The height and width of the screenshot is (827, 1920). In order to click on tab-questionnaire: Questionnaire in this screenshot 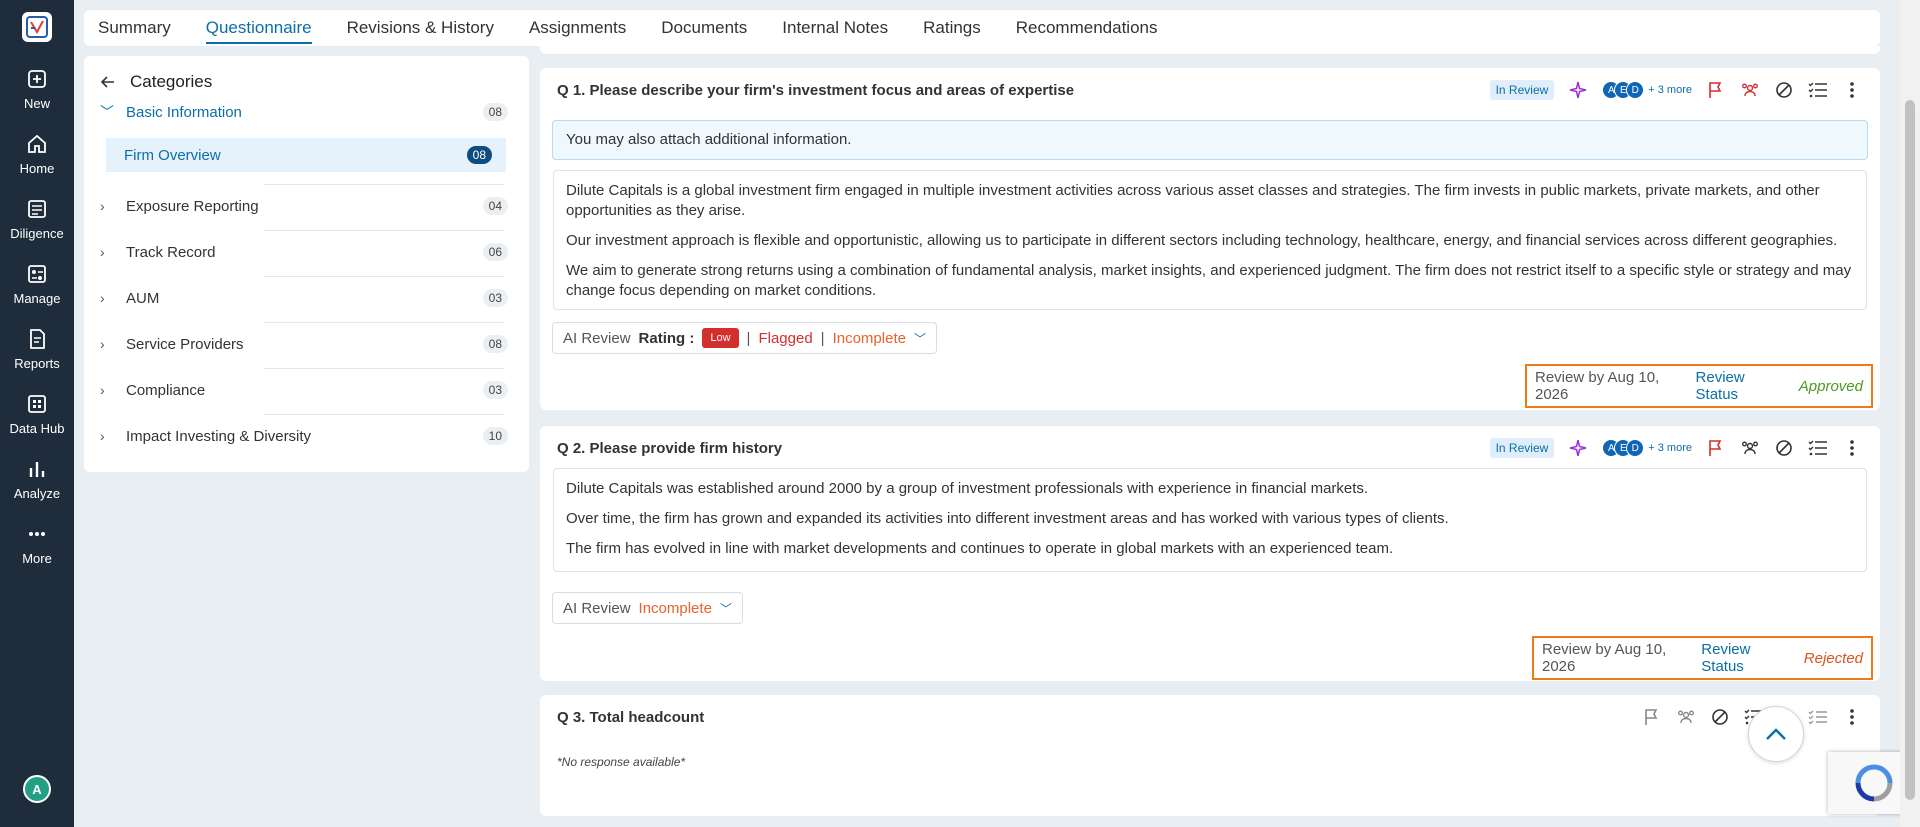, I will do `click(258, 28)`.